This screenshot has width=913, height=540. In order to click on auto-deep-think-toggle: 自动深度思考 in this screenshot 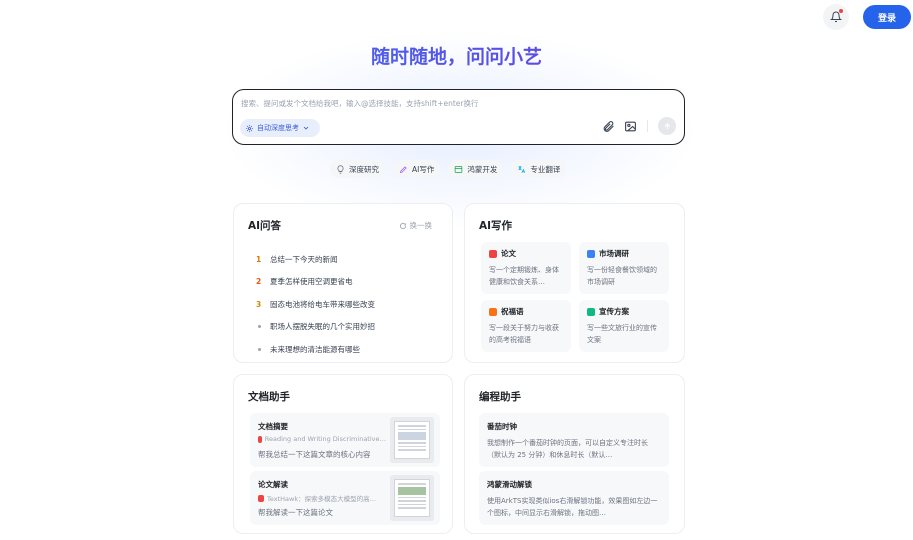, I will do `click(280, 128)`.